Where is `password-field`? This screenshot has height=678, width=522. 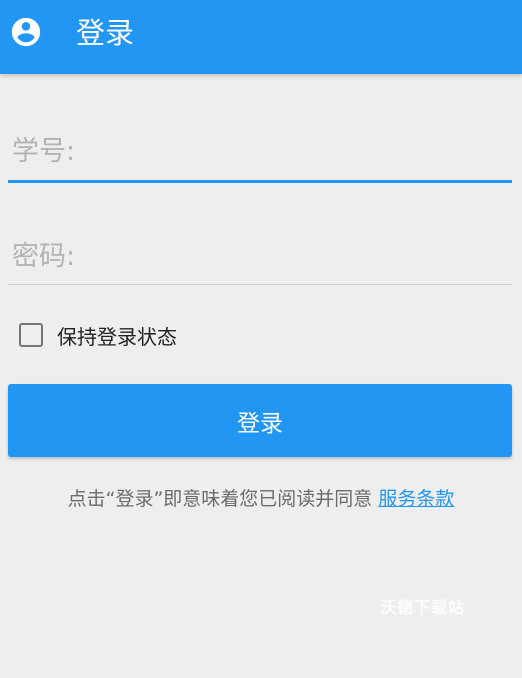
password-field is located at coordinates (260, 260).